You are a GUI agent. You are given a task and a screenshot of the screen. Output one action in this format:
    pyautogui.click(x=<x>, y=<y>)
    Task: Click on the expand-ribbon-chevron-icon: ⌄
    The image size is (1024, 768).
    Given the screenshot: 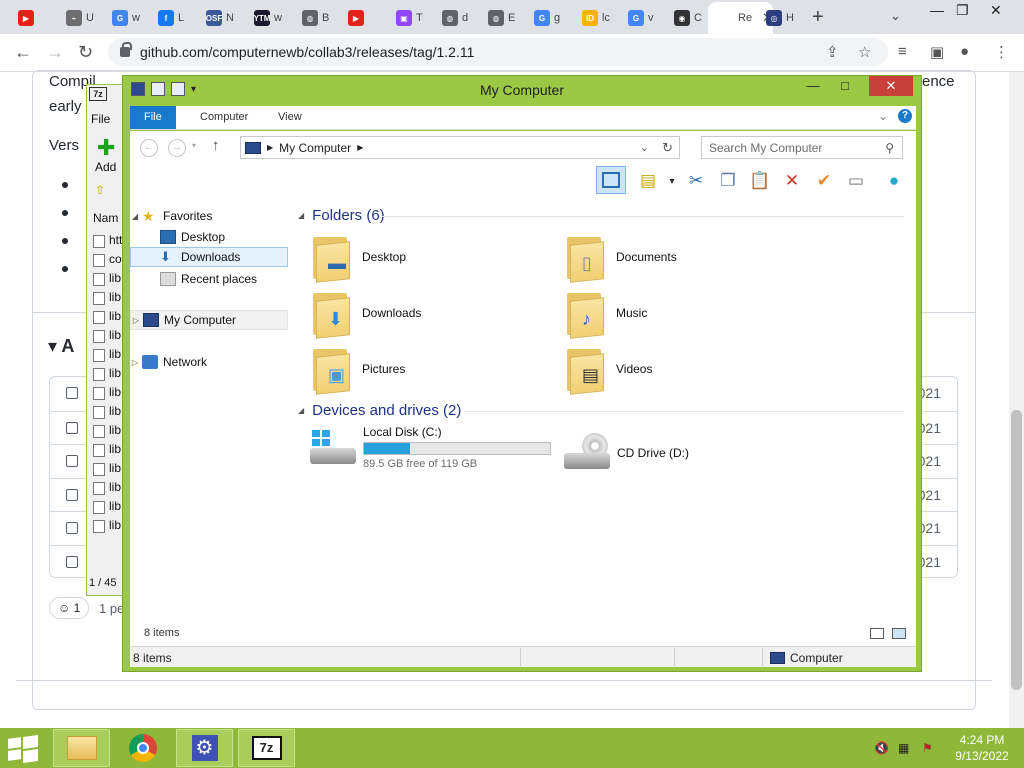 What is the action you would take?
    pyautogui.click(x=883, y=116)
    